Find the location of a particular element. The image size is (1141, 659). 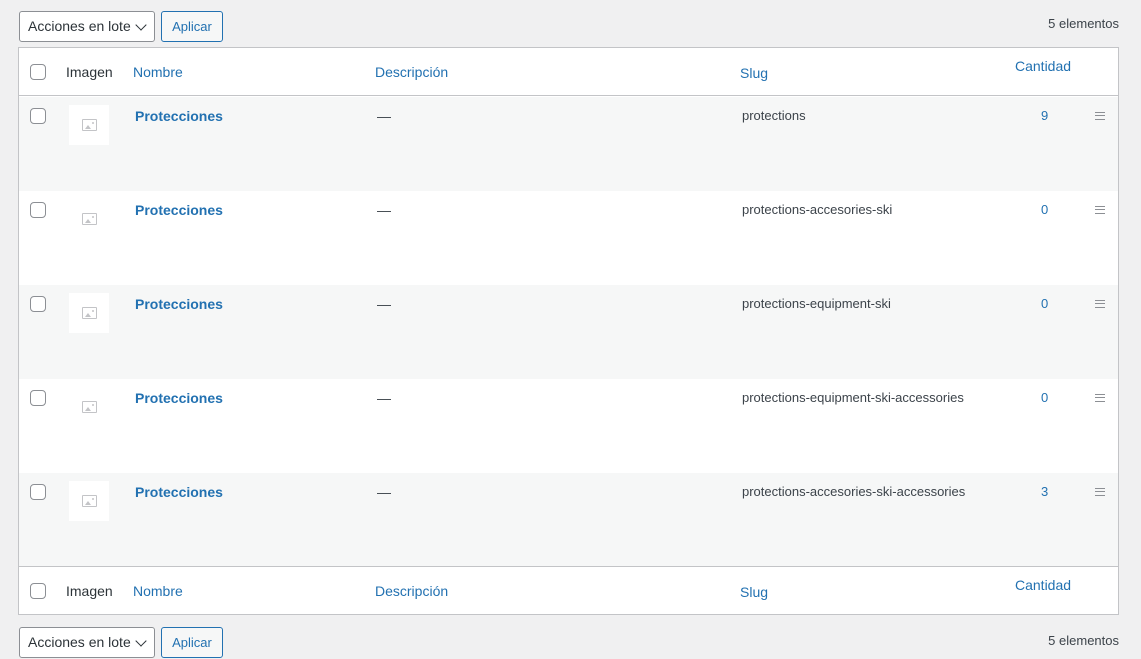

column-image-footer: Imagen is located at coordinates (89, 591).